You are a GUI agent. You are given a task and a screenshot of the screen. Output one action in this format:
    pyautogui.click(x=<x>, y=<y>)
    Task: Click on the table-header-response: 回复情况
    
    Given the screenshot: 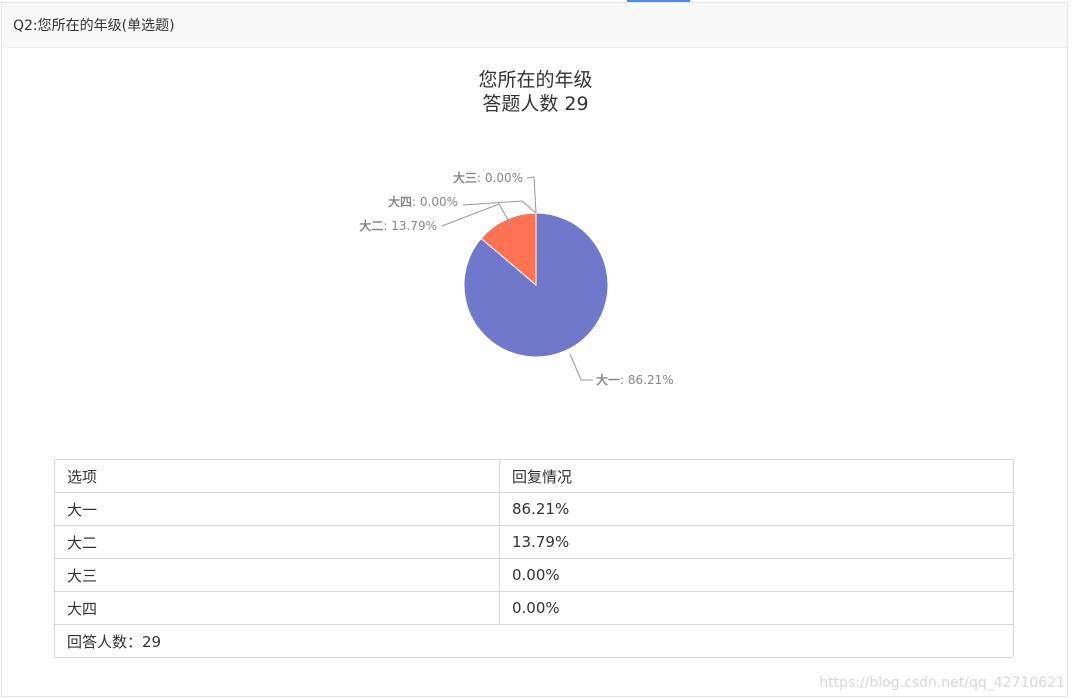 What is the action you would take?
    pyautogui.click(x=756, y=476)
    